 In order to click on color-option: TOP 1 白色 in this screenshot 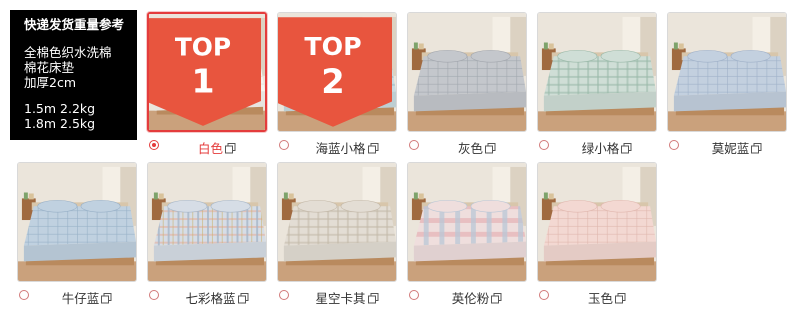, I will do `click(207, 87)`.